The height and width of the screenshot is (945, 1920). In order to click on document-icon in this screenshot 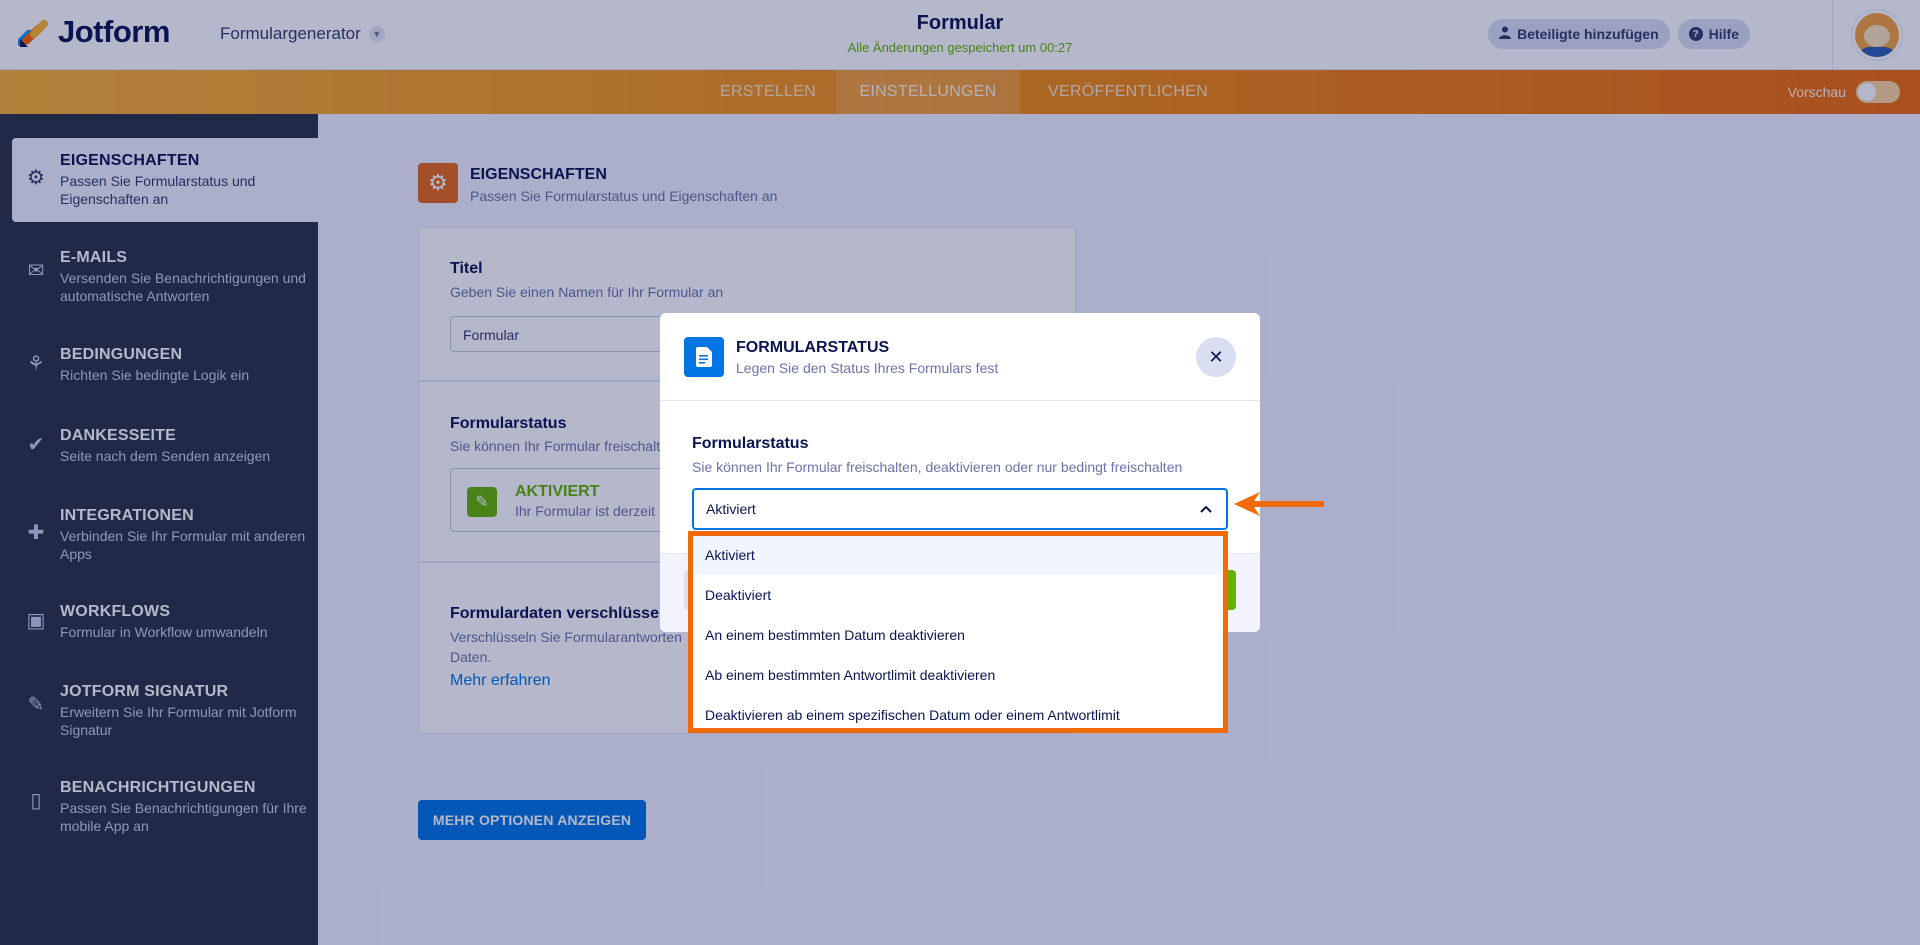, I will do `click(704, 357)`.